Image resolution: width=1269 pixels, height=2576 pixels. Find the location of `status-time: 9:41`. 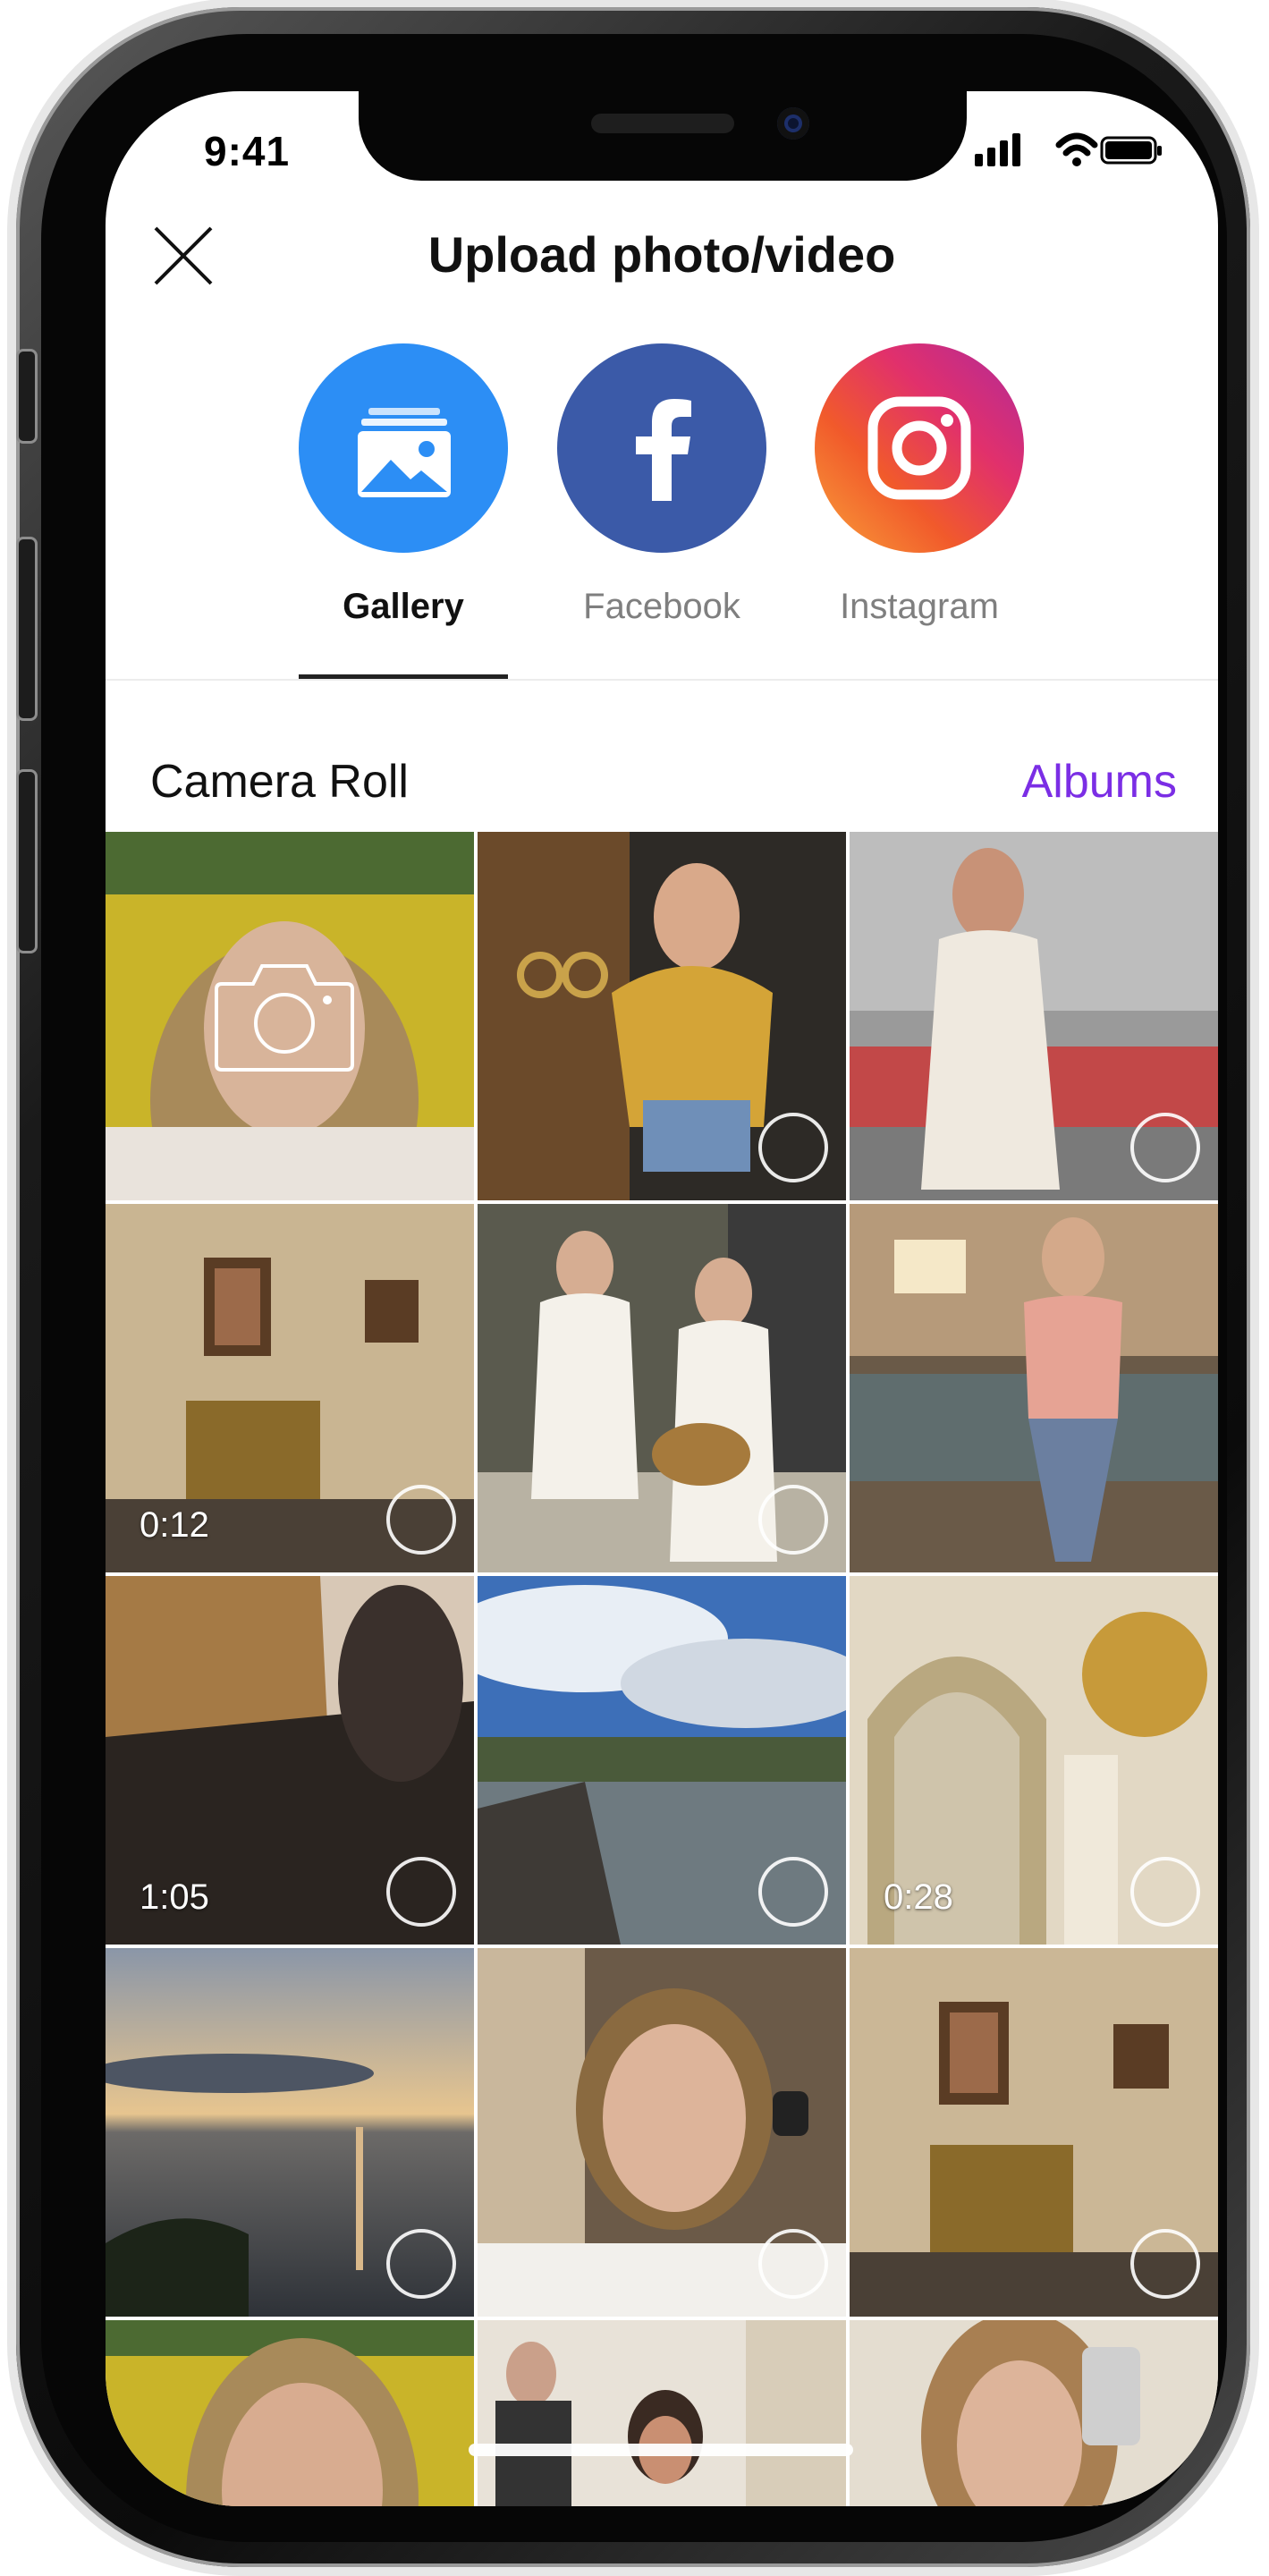

status-time: 9:41 is located at coordinates (247, 151).